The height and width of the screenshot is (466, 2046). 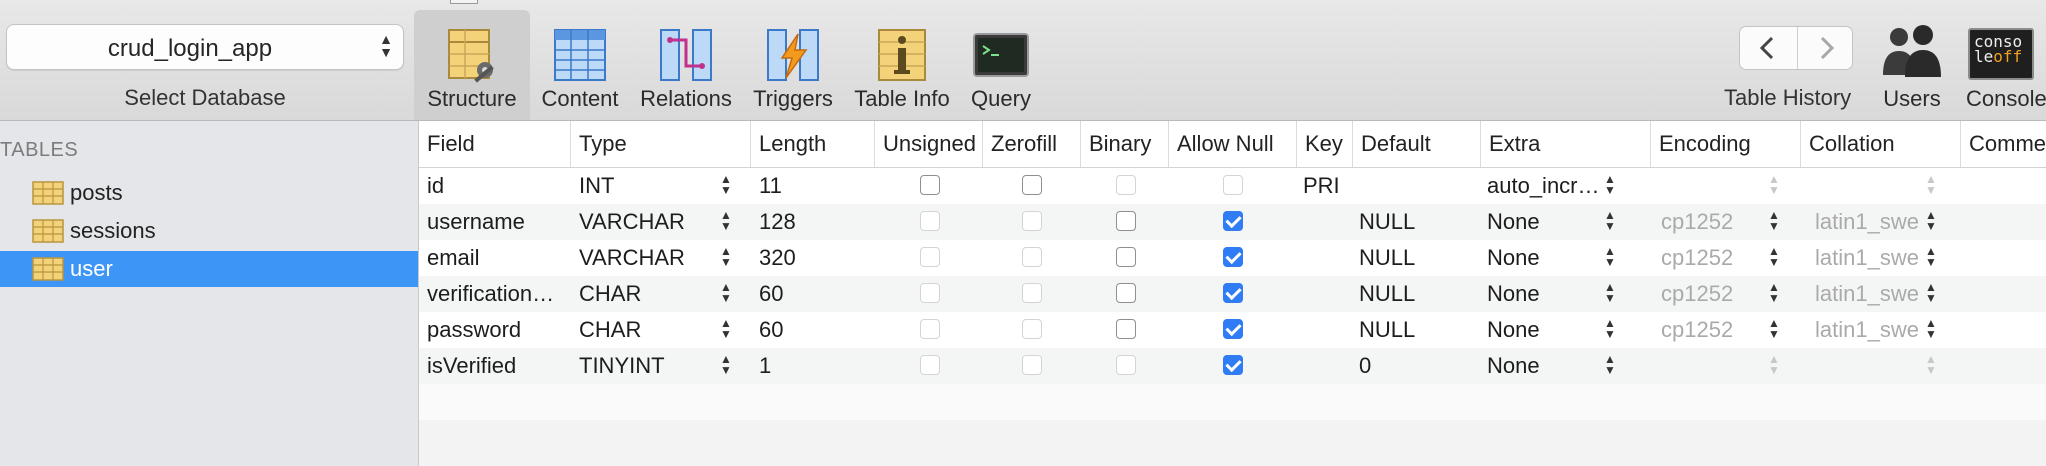 I want to click on length-cell: 128, so click(x=811, y=222).